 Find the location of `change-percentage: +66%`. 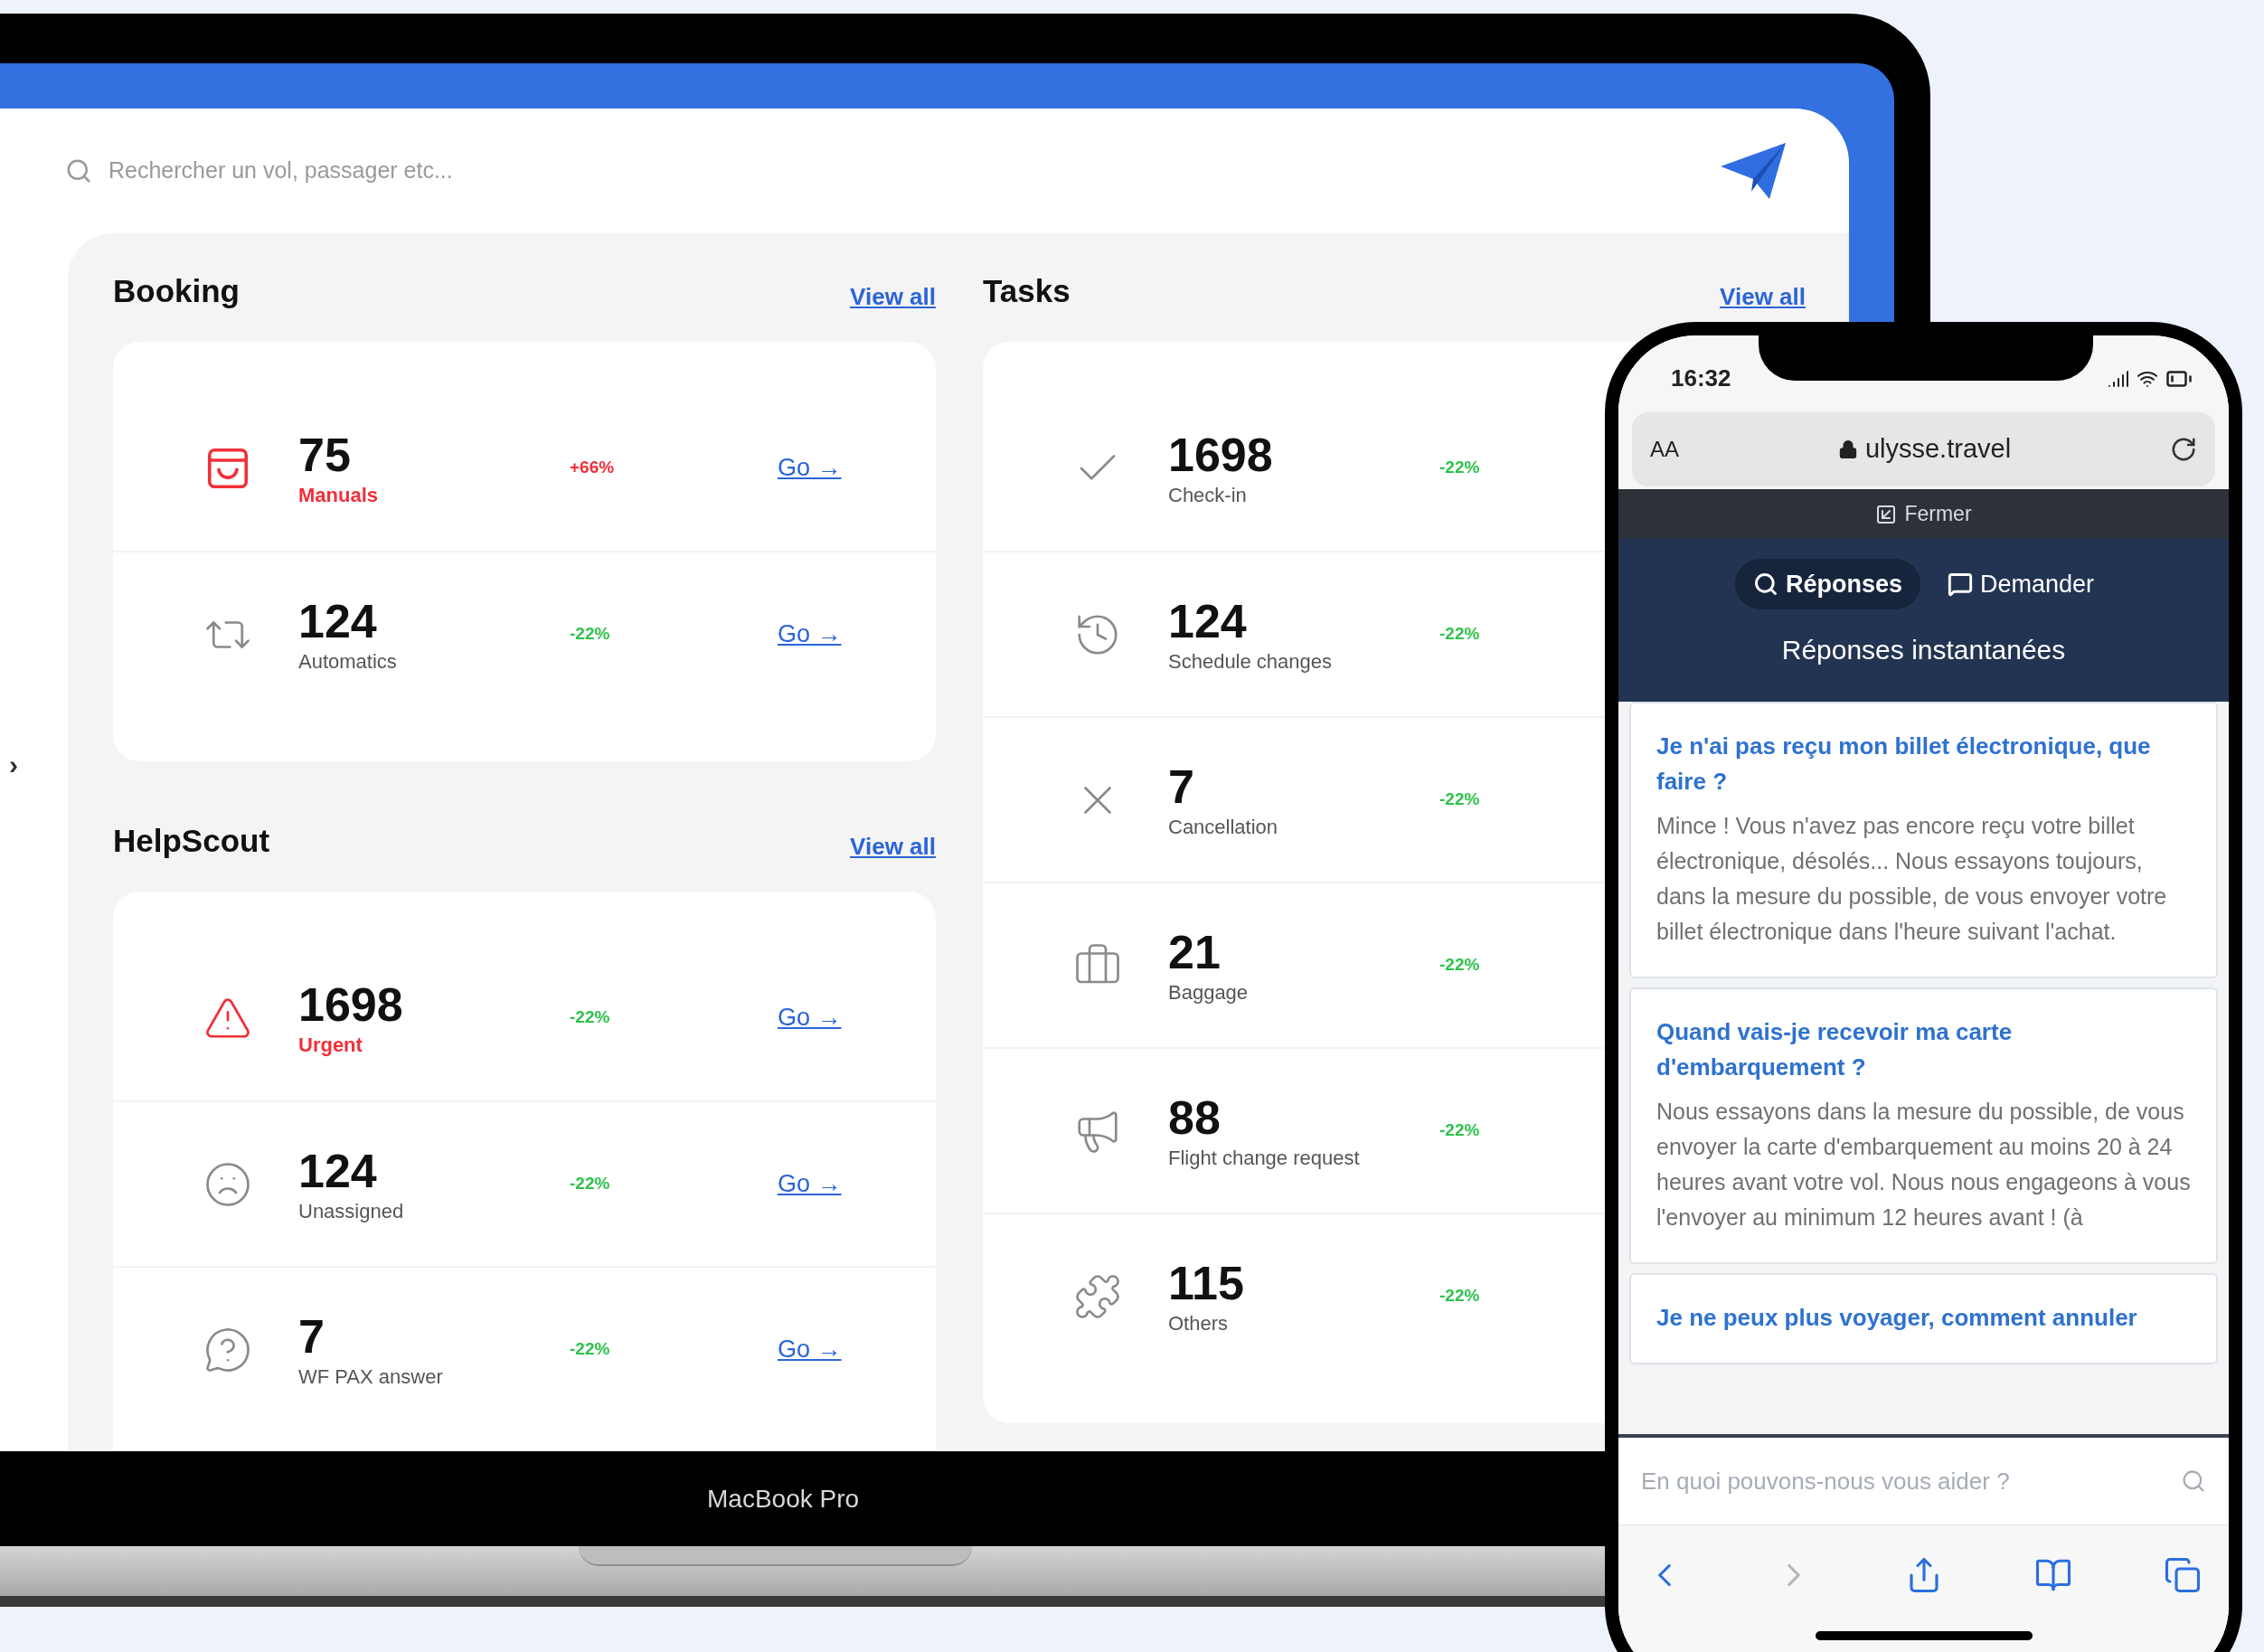

change-percentage: +66% is located at coordinates (592, 467).